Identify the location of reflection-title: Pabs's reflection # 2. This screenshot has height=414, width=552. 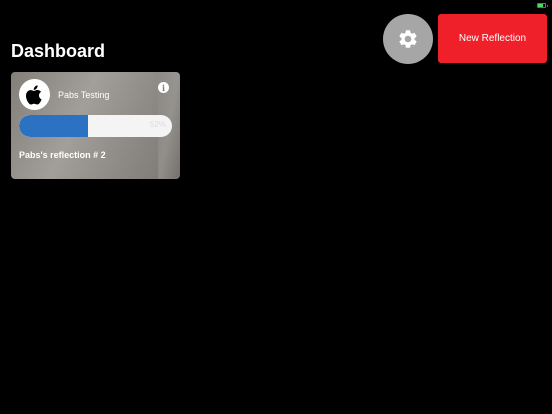
(62, 155).